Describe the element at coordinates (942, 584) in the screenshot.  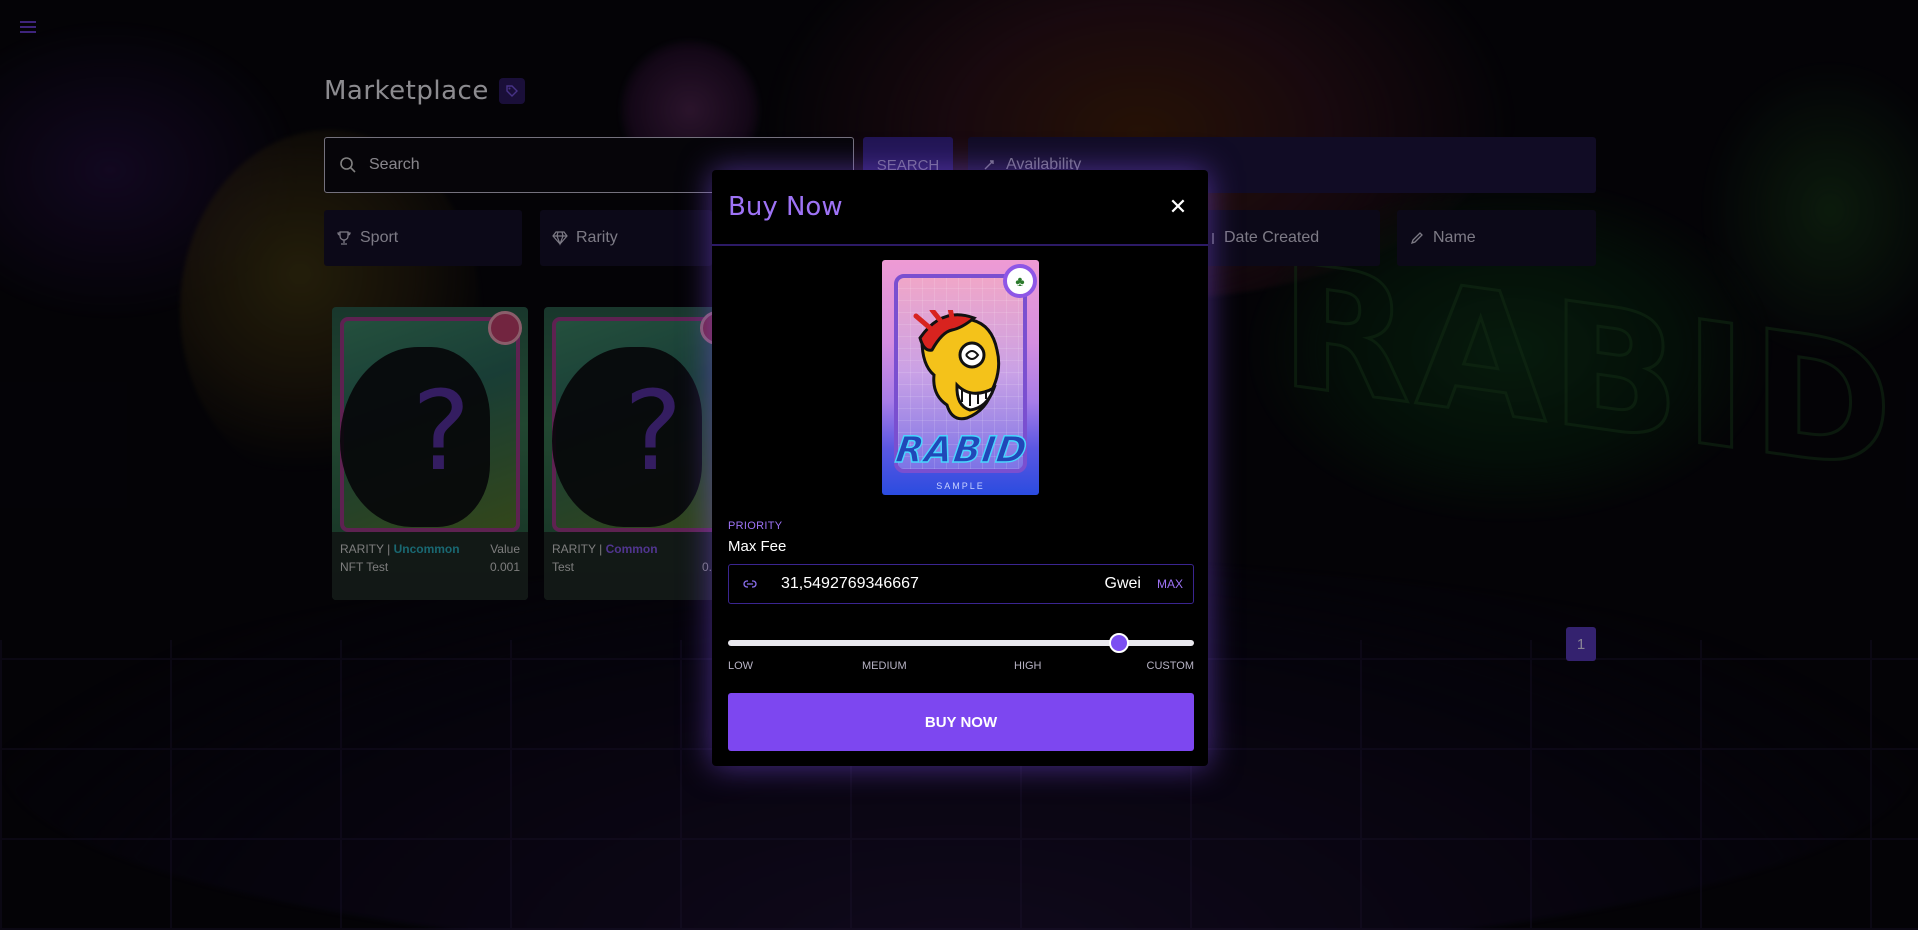
I see `max-fee-input` at that location.